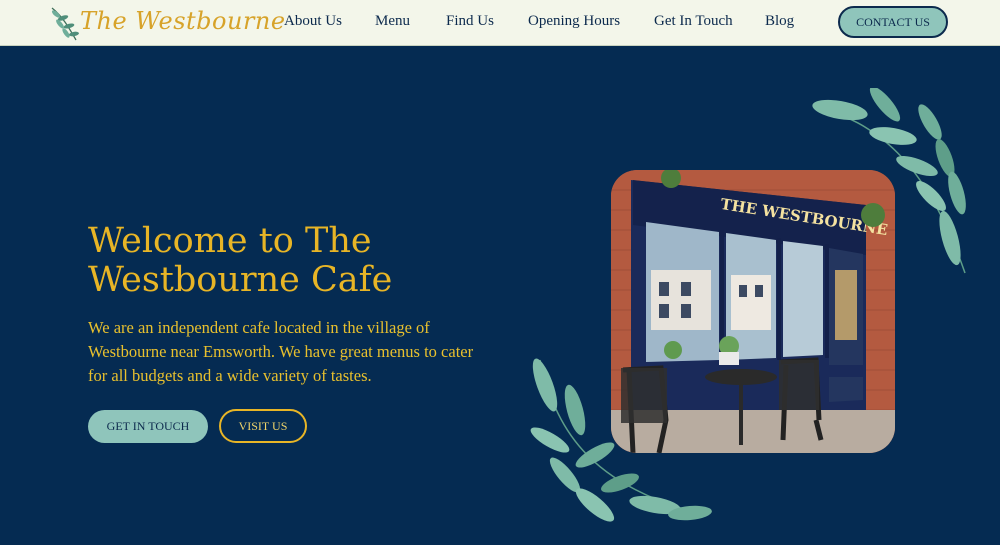 The width and height of the screenshot is (1000, 545). I want to click on site-logo: The Westbourne, so click(166, 23).